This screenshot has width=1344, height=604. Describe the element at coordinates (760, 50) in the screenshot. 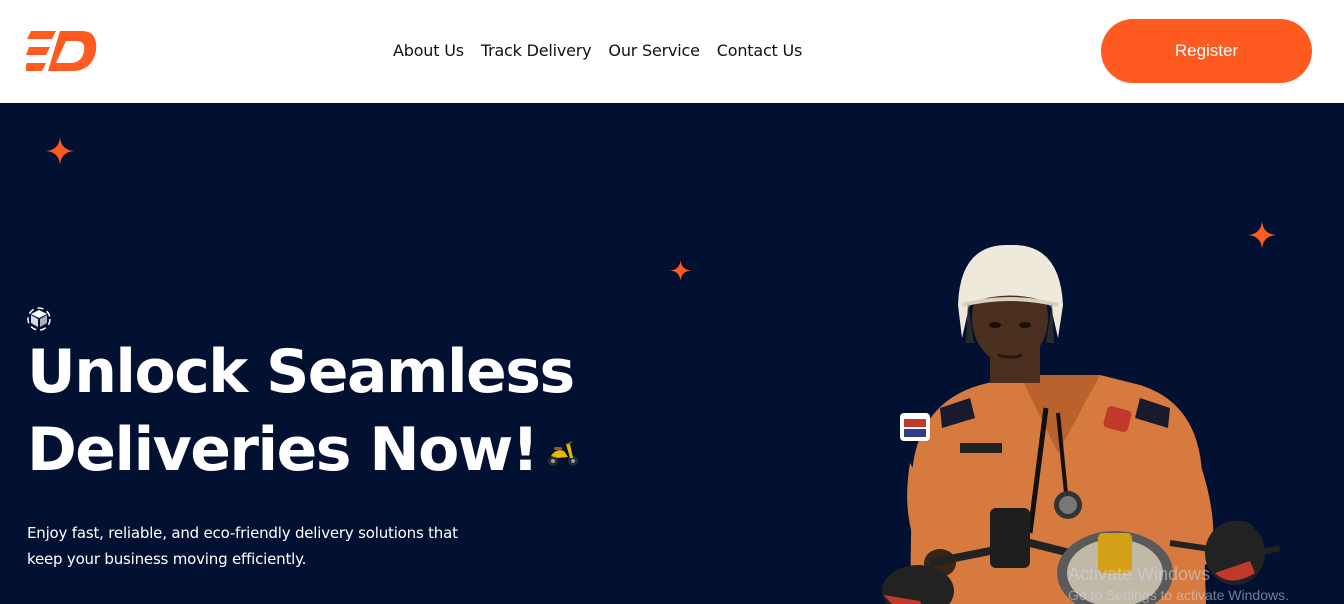

I see `nav-contact-us: Contact Us` at that location.